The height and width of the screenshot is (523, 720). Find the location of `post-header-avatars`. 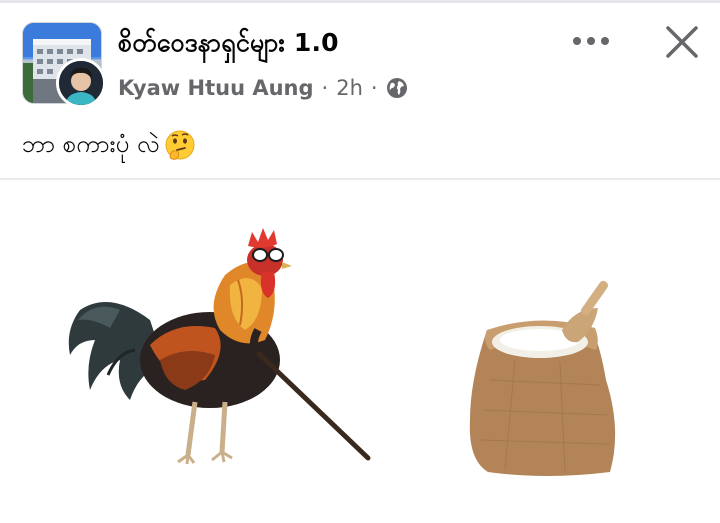

post-header-avatars is located at coordinates (64, 65).